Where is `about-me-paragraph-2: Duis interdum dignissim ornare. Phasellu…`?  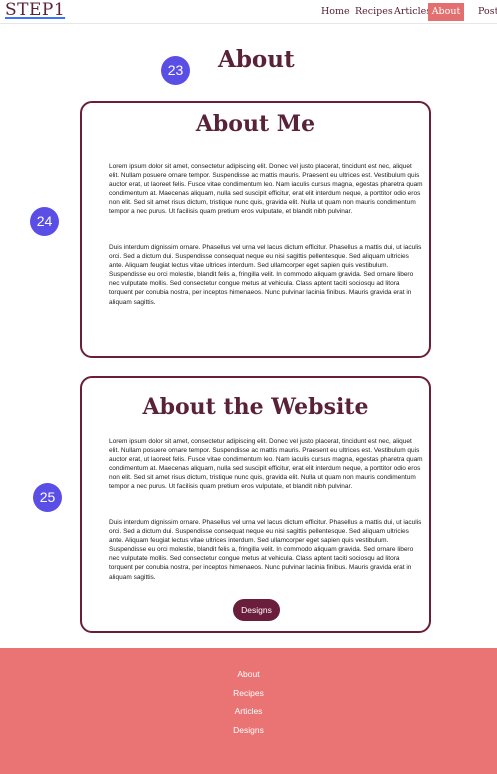 about-me-paragraph-2: Duis interdum dignissim ornare. Phasellu… is located at coordinates (265, 275).